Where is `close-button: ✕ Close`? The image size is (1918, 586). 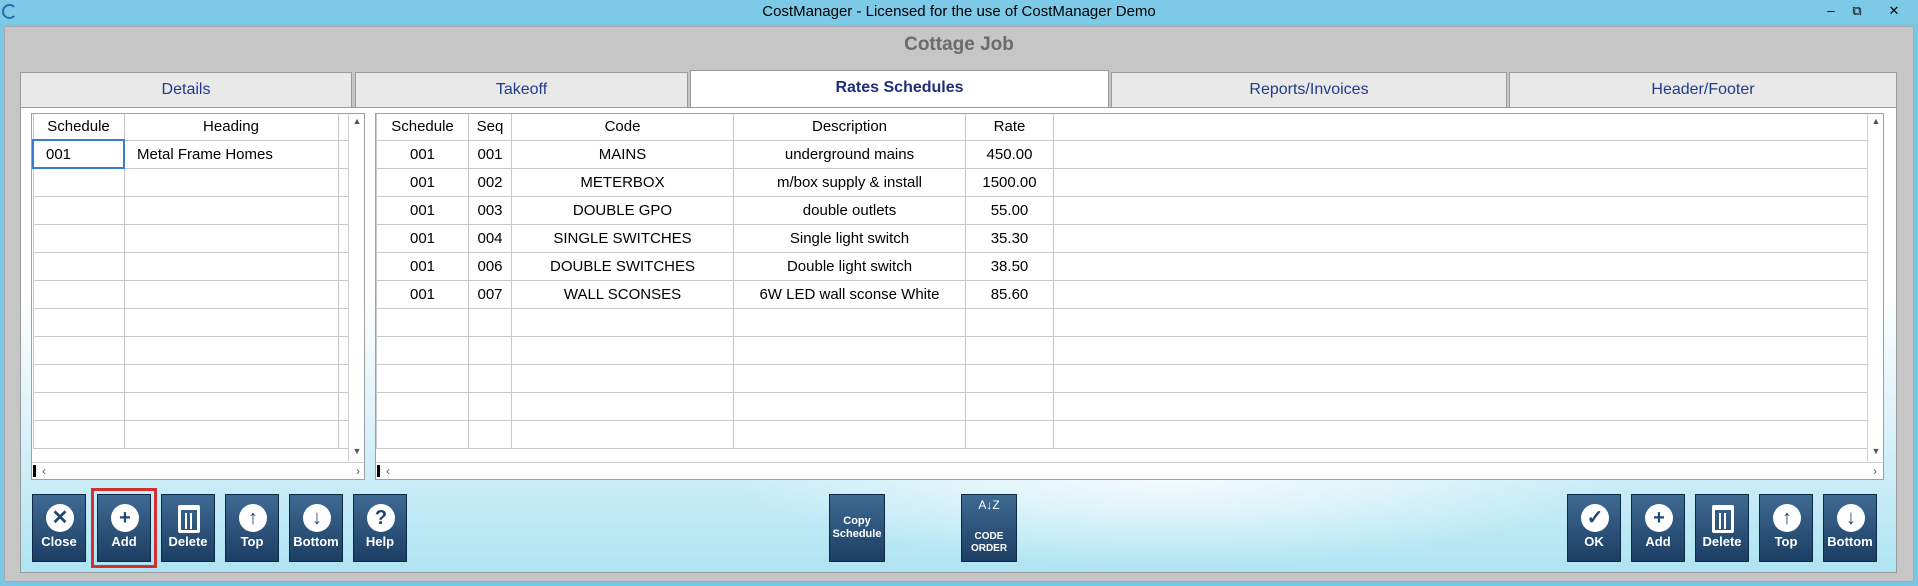
close-button: ✕ Close is located at coordinates (59, 528).